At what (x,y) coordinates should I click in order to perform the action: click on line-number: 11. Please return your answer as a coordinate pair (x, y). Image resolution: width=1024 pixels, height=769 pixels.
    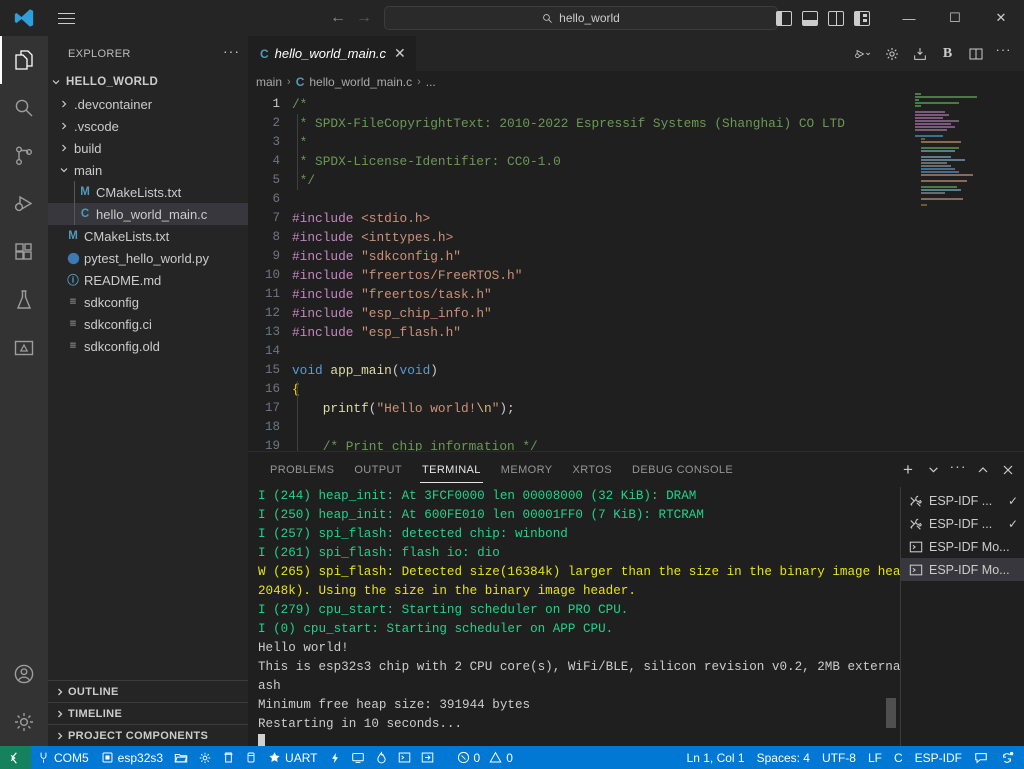
    Looking at the image, I should click on (272, 294).